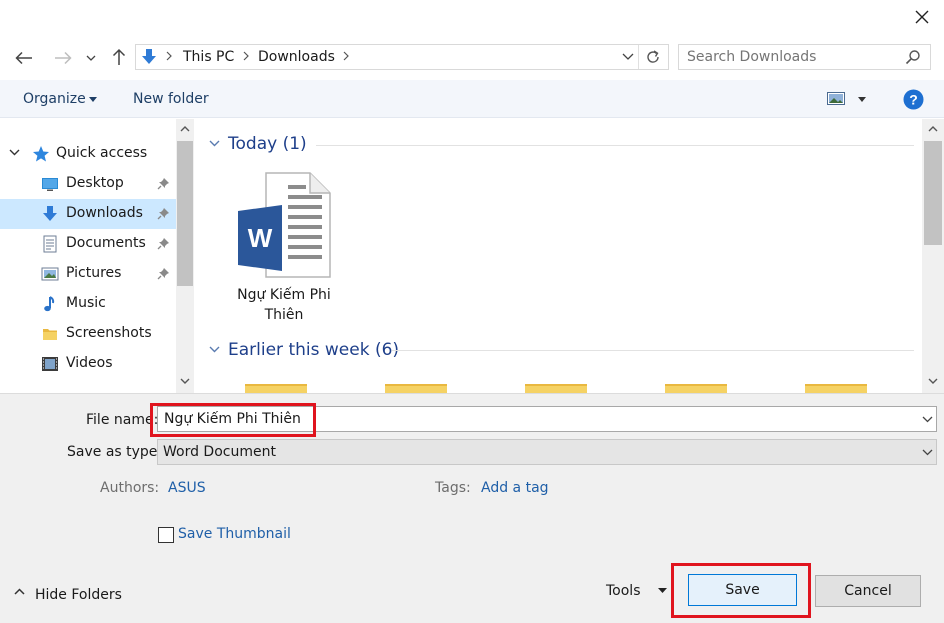 This screenshot has width=944, height=623. Describe the element at coordinates (88, 244) in the screenshot. I see `sidebar-item-documents: Documents` at that location.